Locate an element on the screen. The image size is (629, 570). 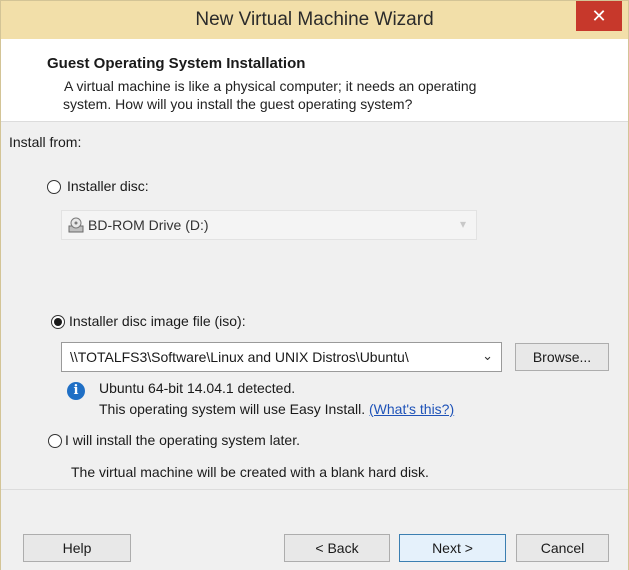
page-title: Guest Operating System Installation is located at coordinates (176, 63).